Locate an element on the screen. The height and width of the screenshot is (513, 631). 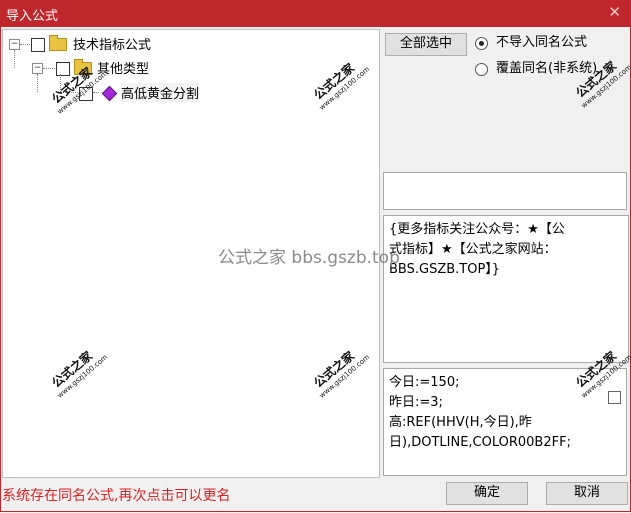
select-all-button: 全部选中 is located at coordinates (426, 44).